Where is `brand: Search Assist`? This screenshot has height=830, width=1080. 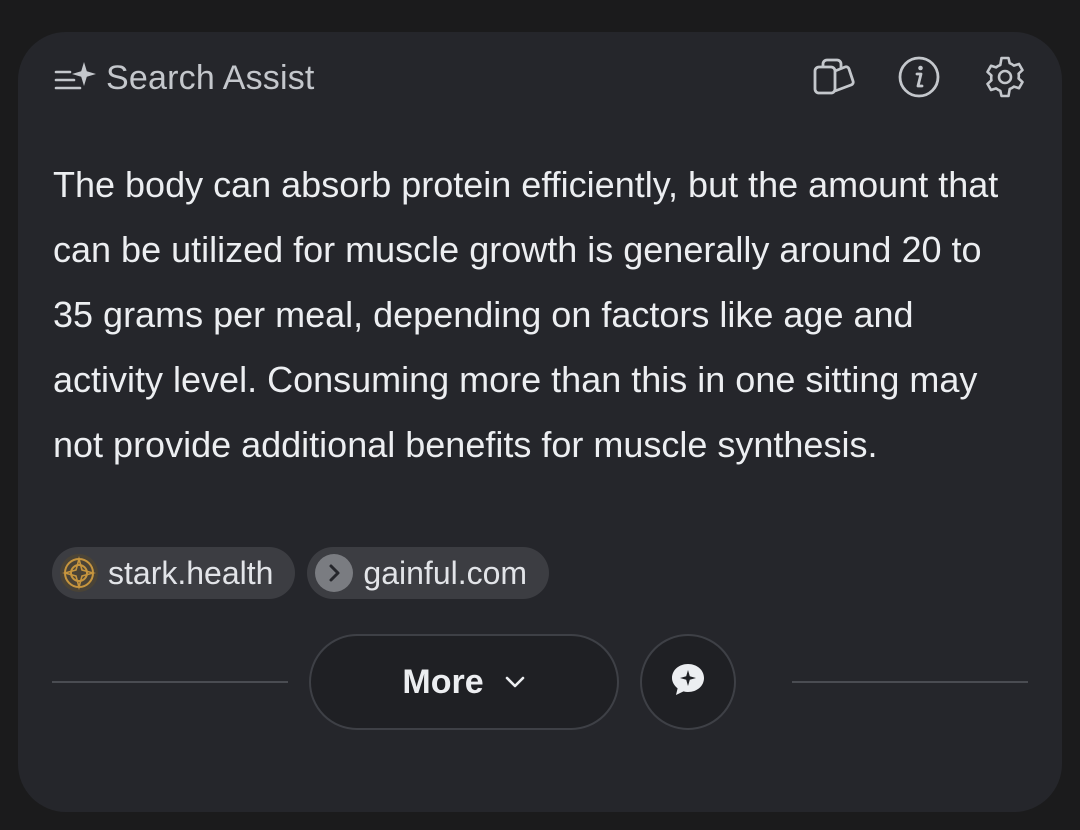 brand: Search Assist is located at coordinates (183, 78).